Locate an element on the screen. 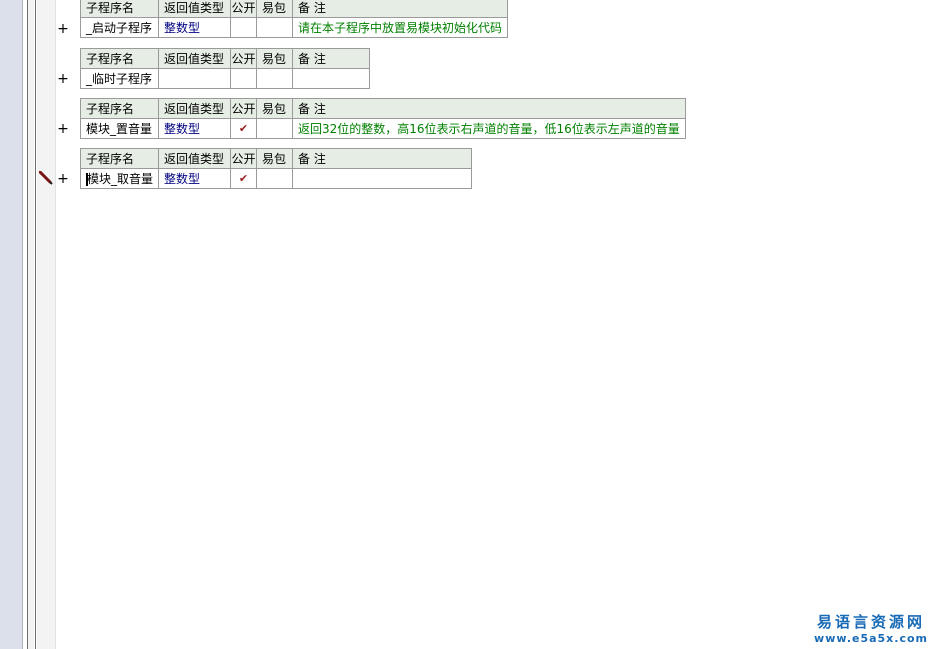 The height and width of the screenshot is (649, 936). subprogram-name-text: 模块_取音量 is located at coordinates (120, 179).